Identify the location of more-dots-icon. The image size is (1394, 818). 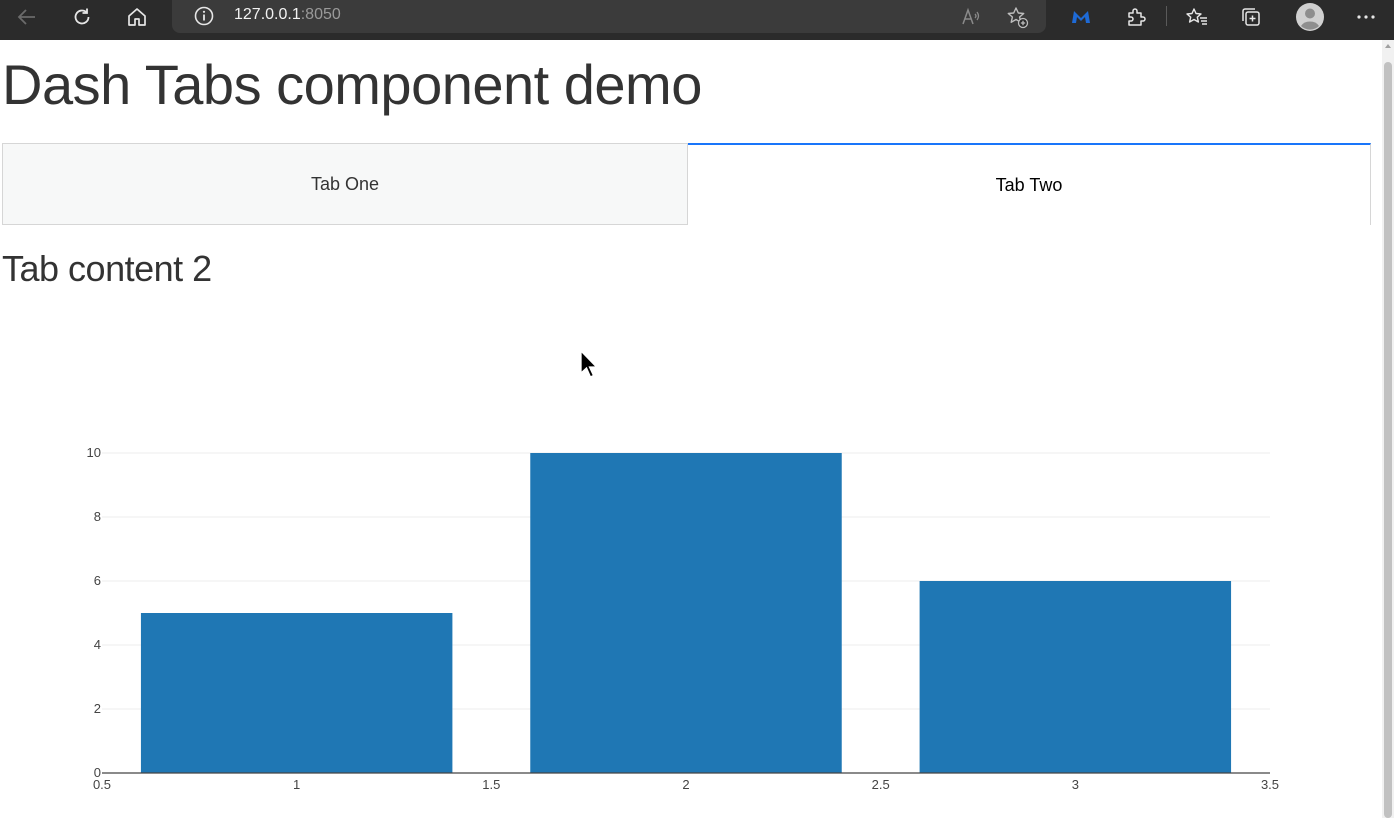
(1366, 17).